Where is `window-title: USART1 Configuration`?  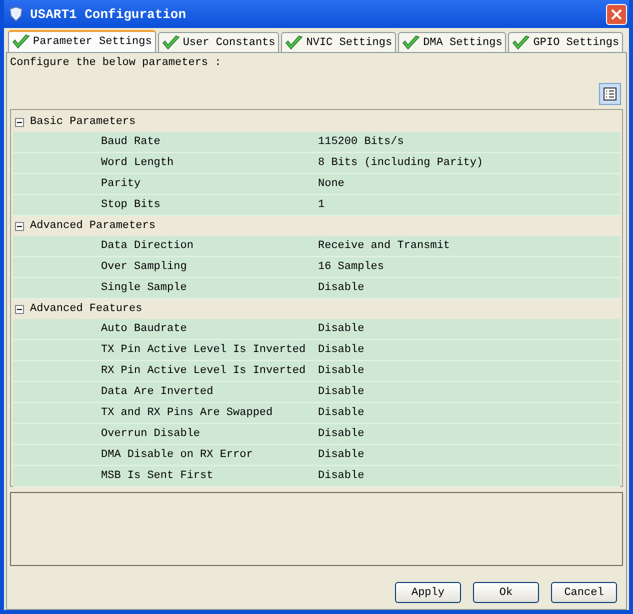
window-title: USART1 Configuration is located at coordinates (109, 14).